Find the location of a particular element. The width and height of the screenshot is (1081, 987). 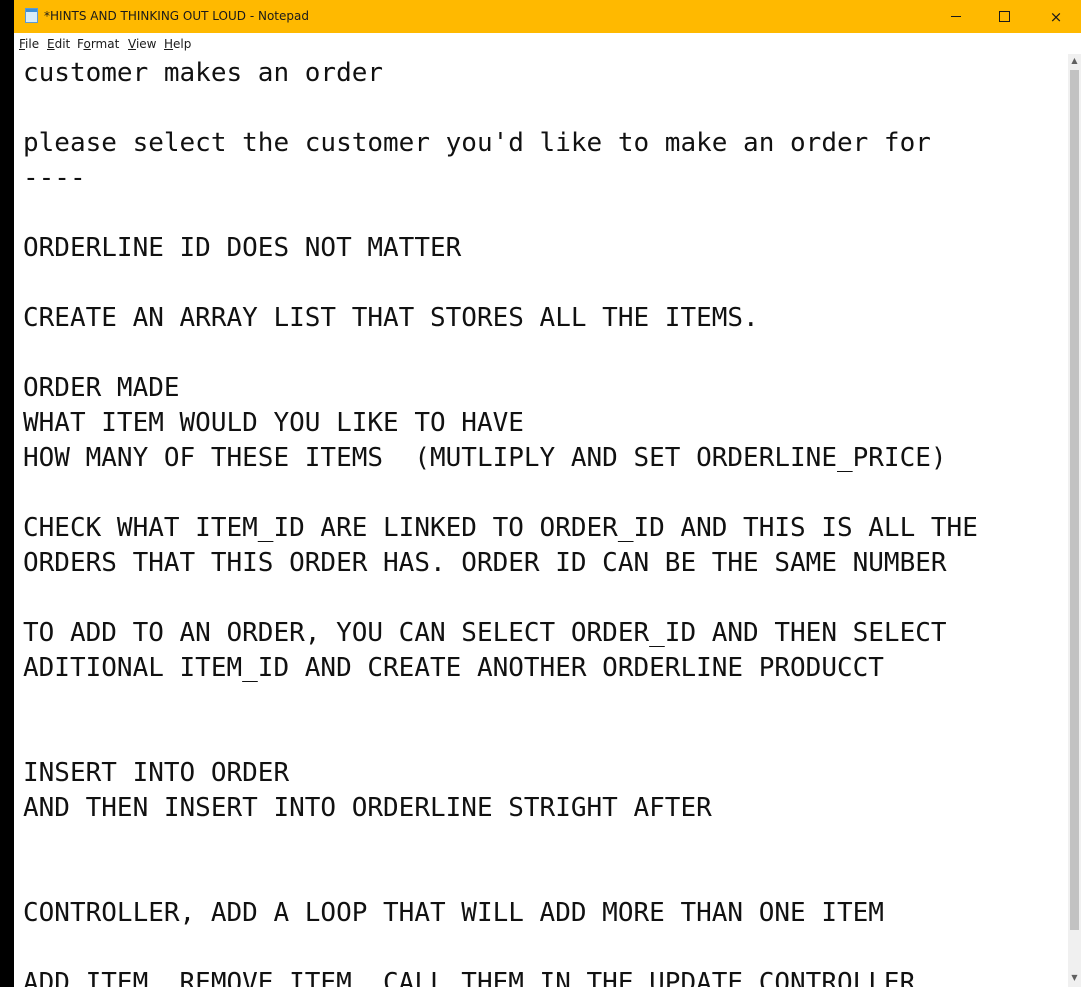

text-line: customer makes an order is located at coordinates (203, 73).